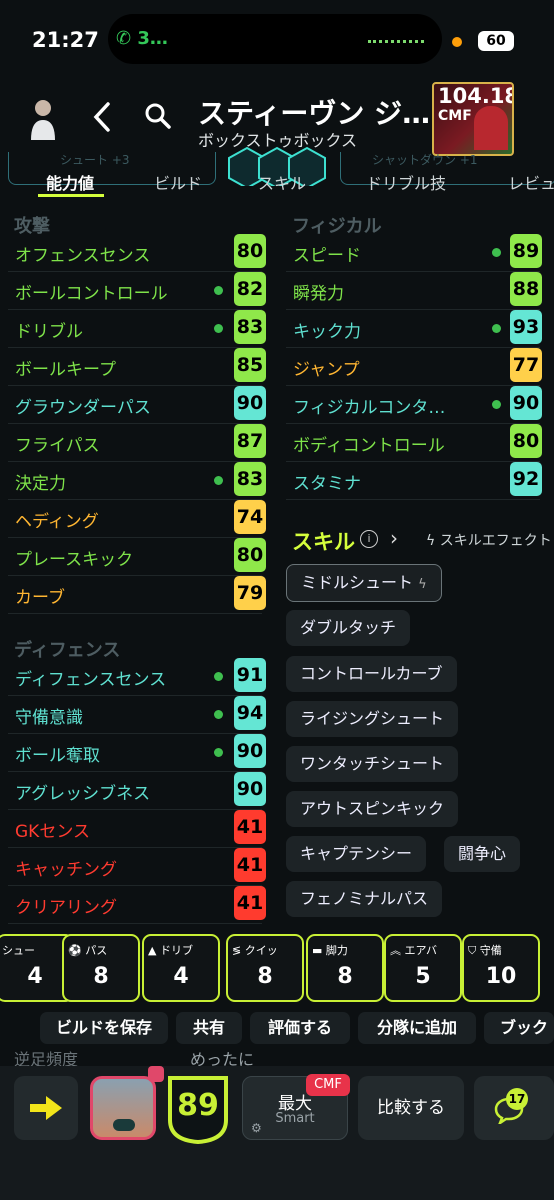 This screenshot has height=1200, width=554. What do you see at coordinates (348, 628) in the screenshot?
I see `skill-chip: ダブルタッチ` at bounding box center [348, 628].